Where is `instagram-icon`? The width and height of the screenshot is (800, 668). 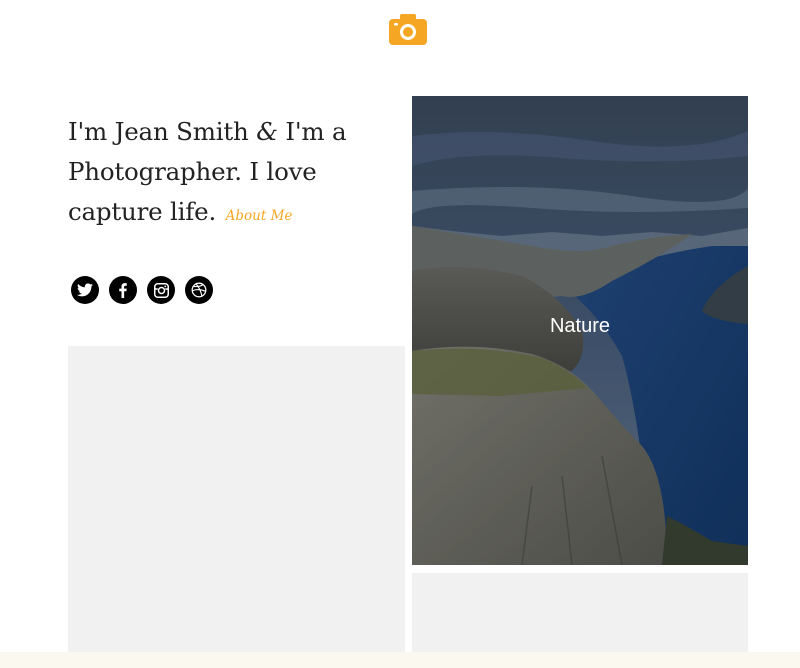
instagram-icon is located at coordinates (161, 290).